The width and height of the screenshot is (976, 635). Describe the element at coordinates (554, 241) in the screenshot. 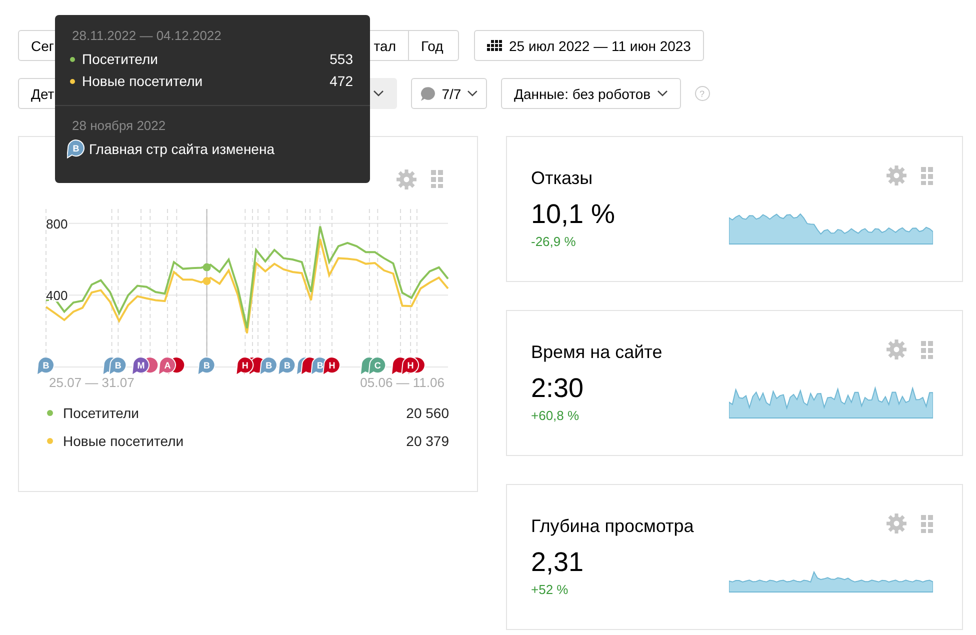

I see `metric-change: -26,9 %` at that location.